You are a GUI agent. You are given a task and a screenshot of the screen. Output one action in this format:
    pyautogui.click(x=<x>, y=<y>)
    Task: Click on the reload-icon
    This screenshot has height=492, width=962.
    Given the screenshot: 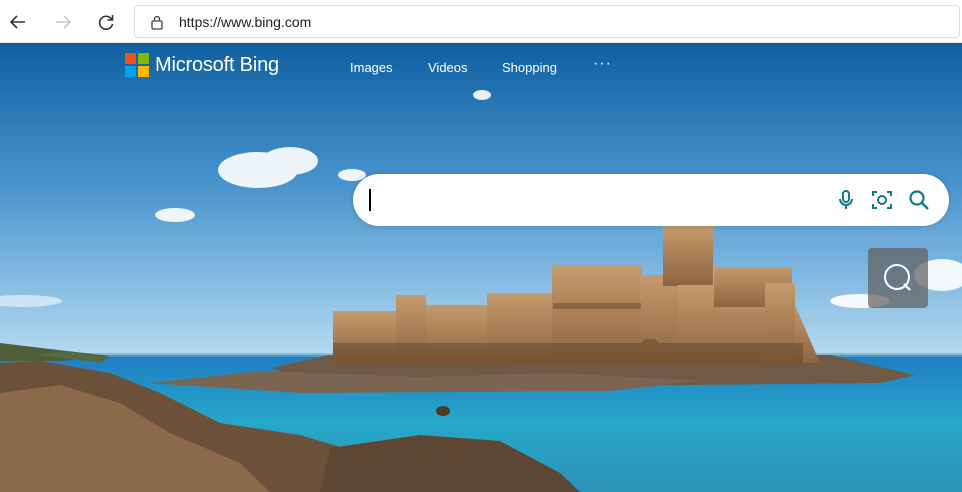 What is the action you would take?
    pyautogui.click(x=106, y=23)
    